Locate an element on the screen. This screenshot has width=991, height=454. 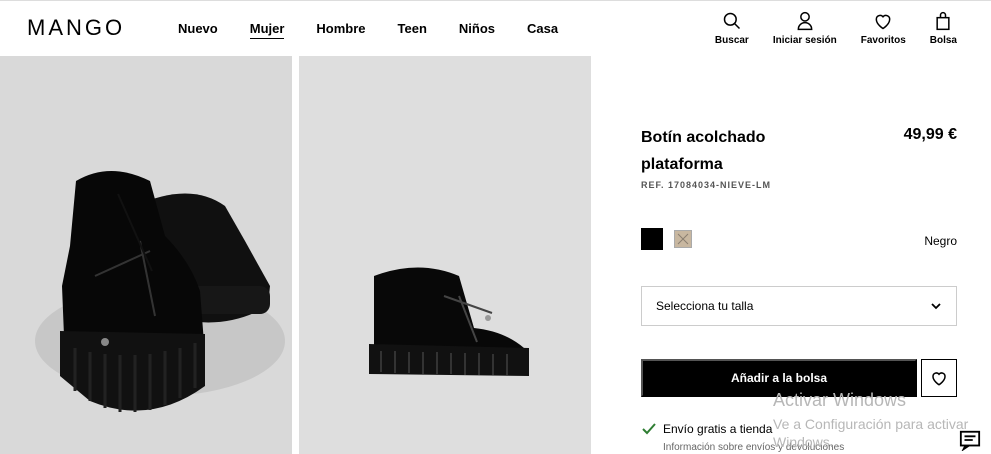
search-icon is located at coordinates (731, 21).